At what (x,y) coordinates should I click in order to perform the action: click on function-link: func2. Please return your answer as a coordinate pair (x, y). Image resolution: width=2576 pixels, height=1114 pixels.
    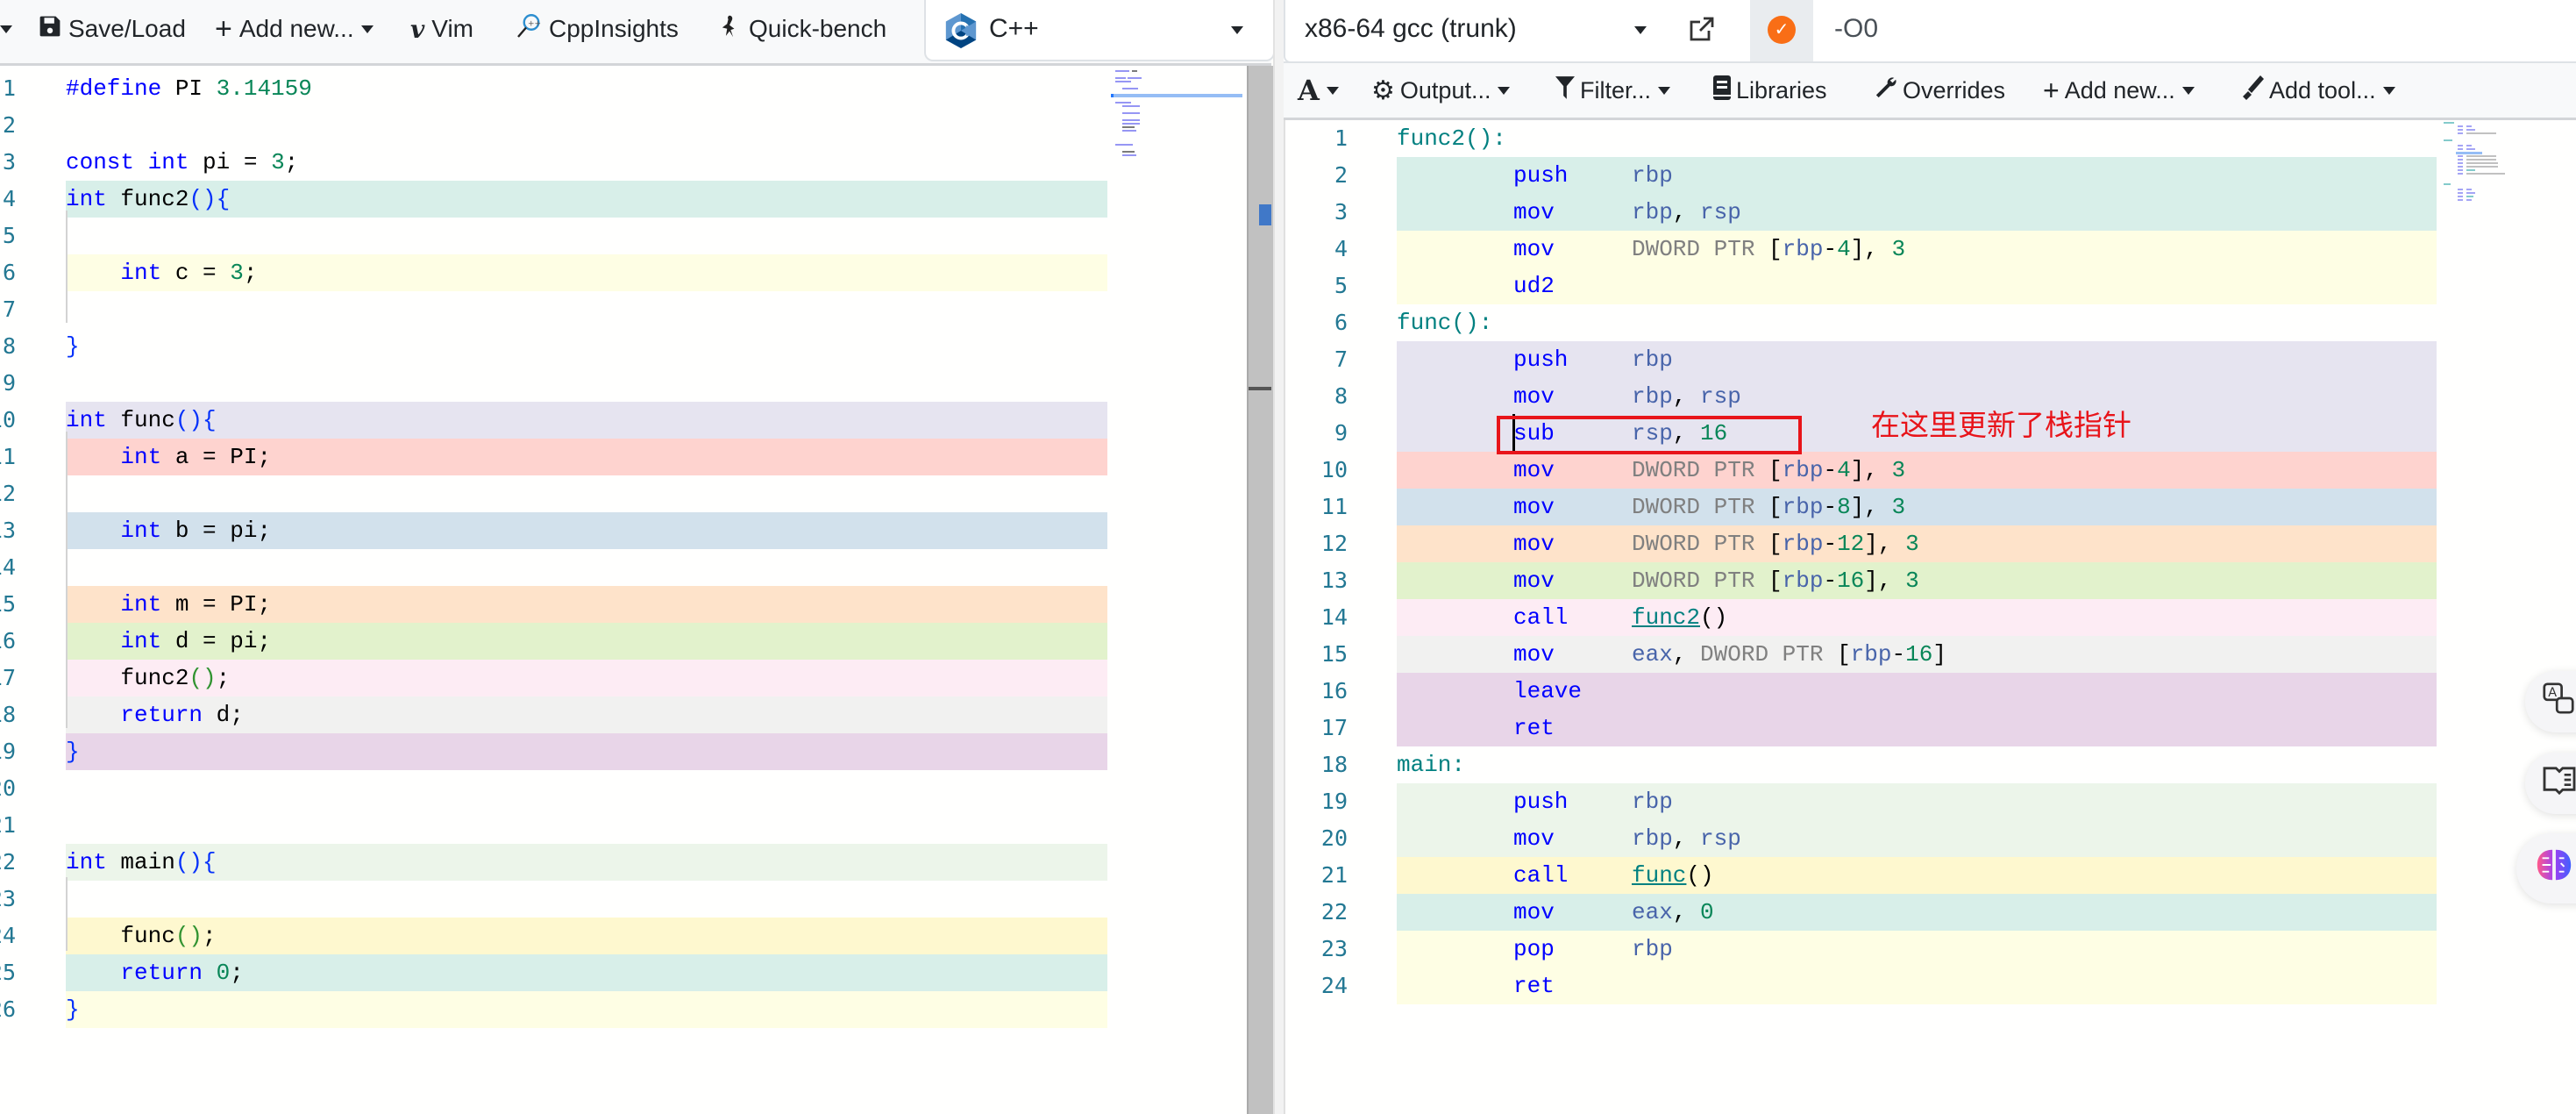
    Looking at the image, I should click on (1666, 617).